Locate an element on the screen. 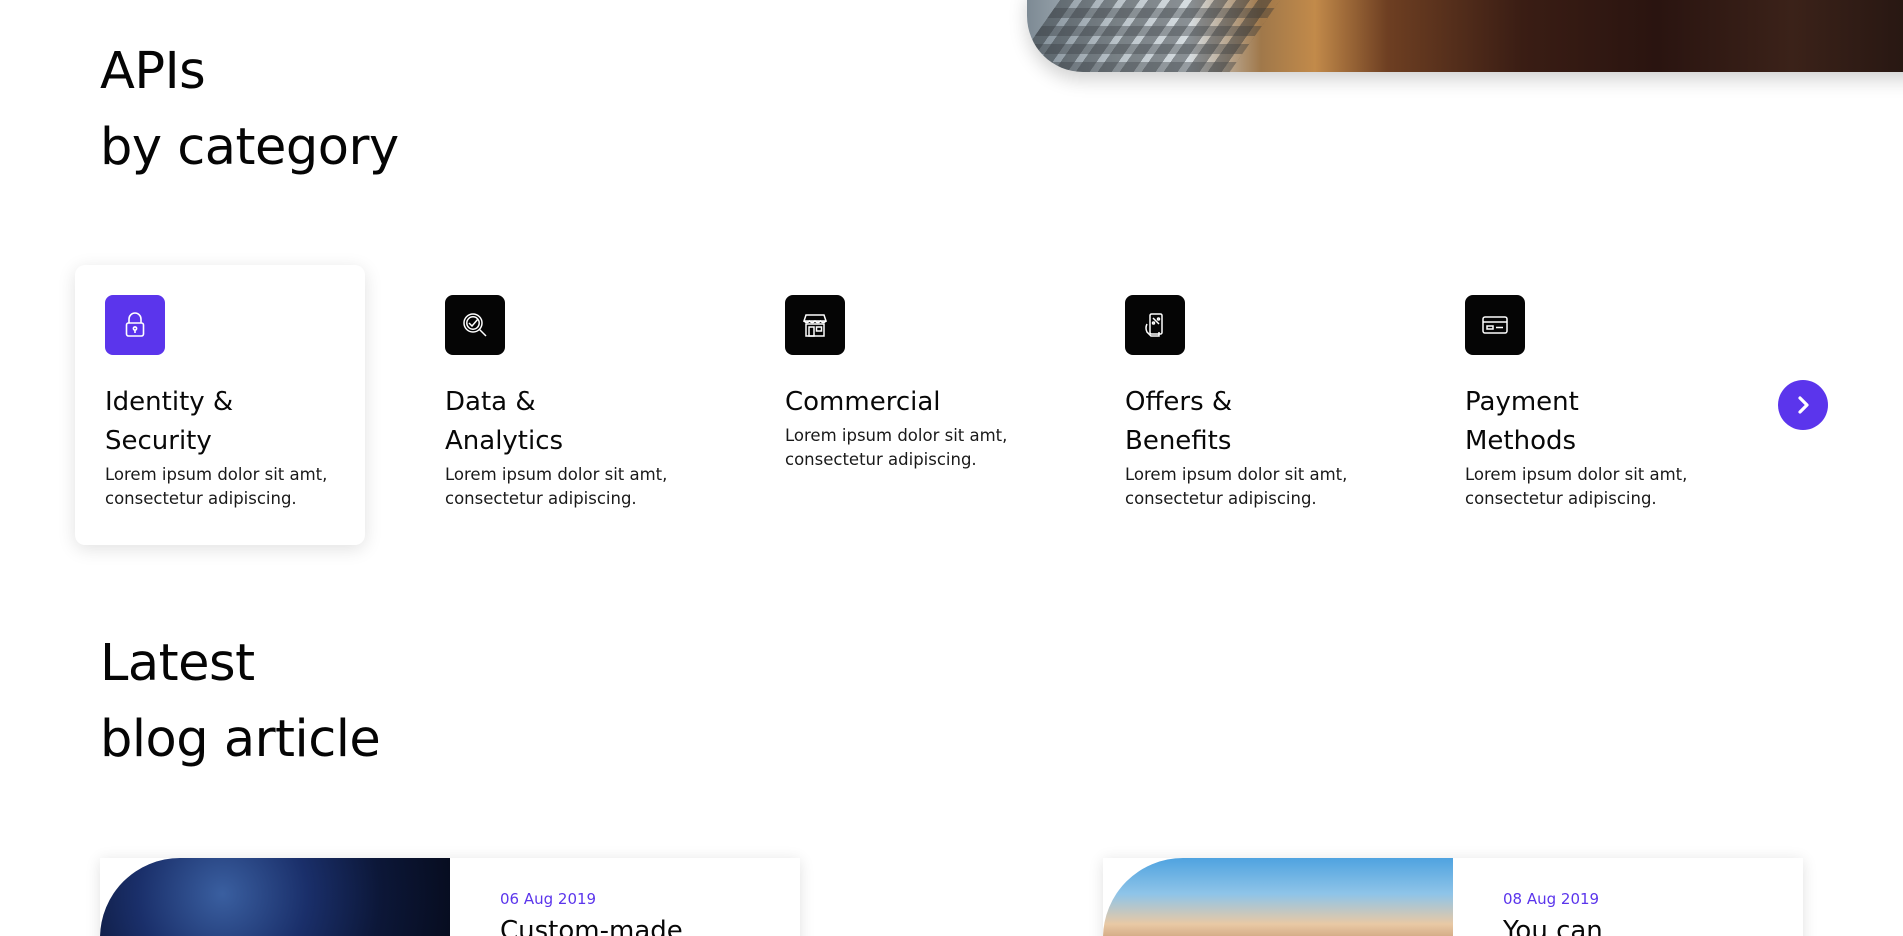  category-next-button is located at coordinates (1803, 405).